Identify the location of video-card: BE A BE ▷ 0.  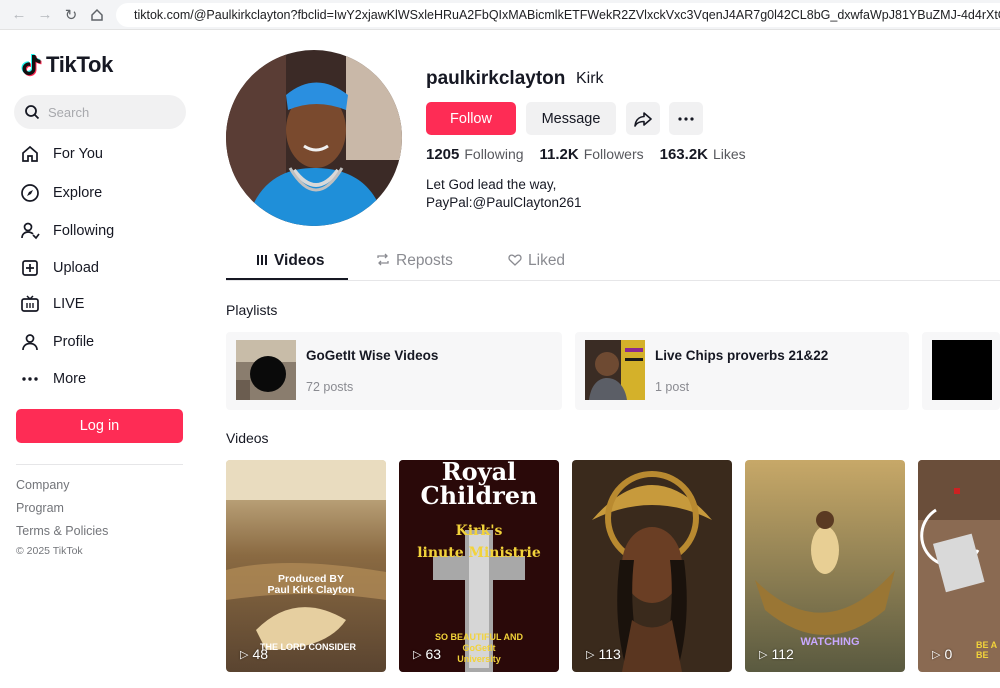
(959, 566).